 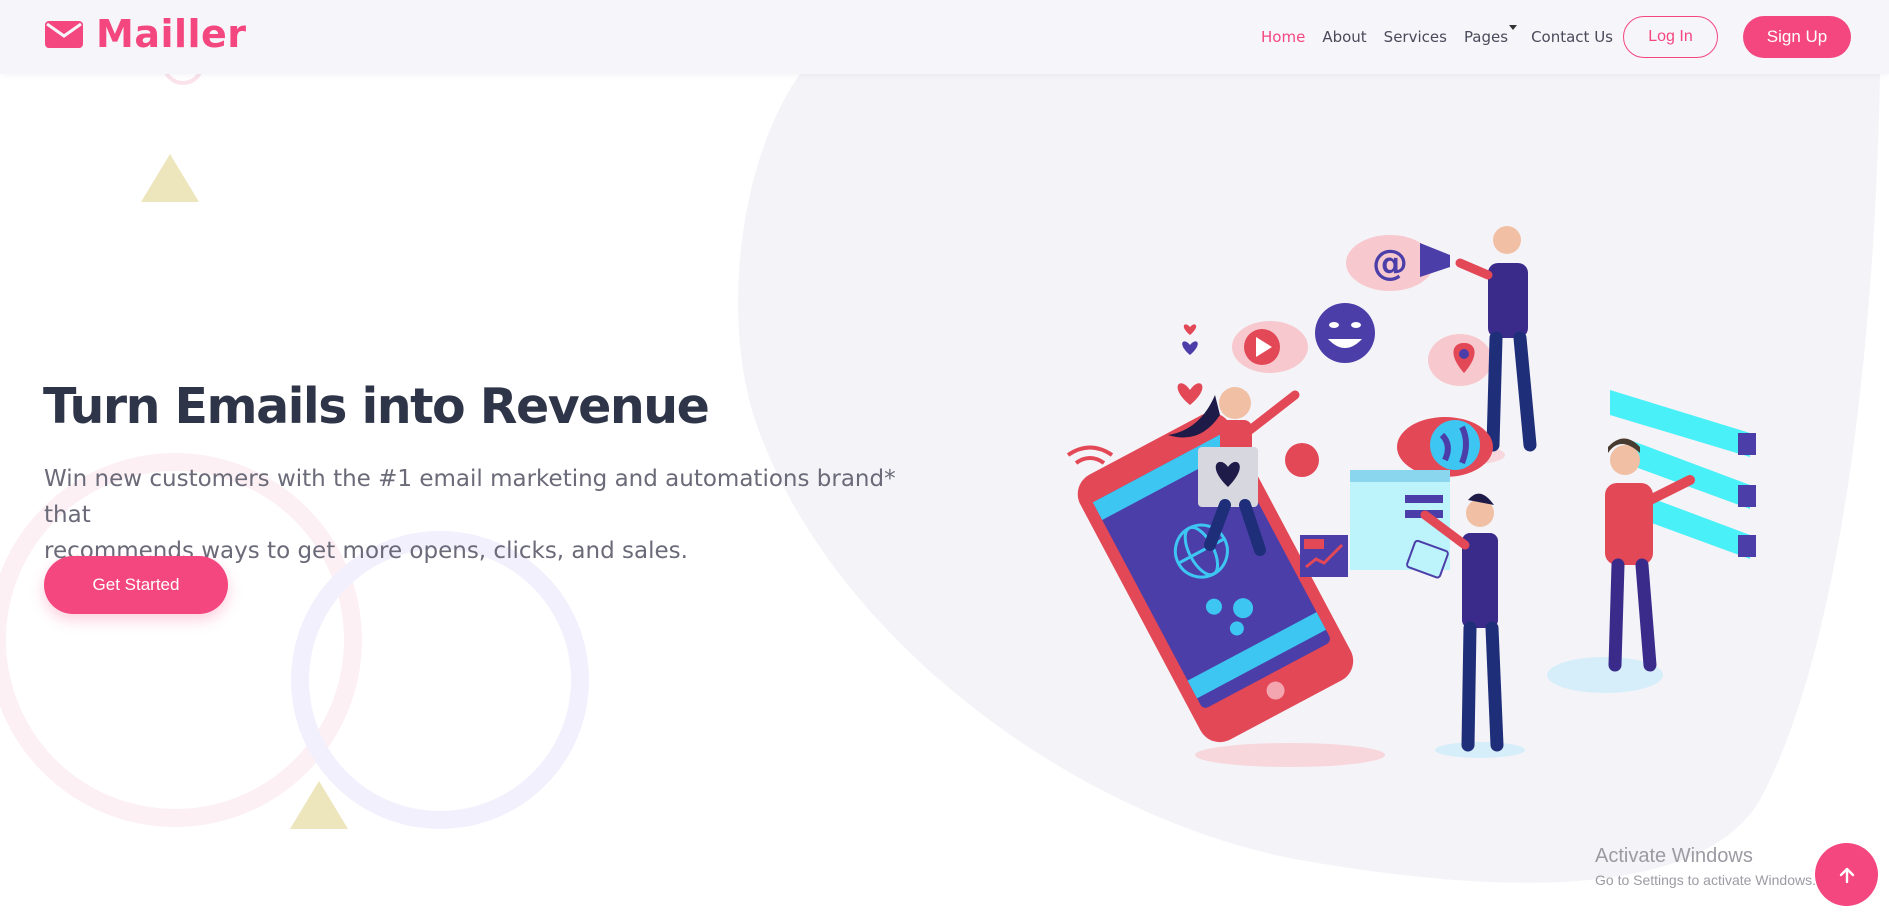 What do you see at coordinates (1415, 37) in the screenshot?
I see `nav-services: Services` at bounding box center [1415, 37].